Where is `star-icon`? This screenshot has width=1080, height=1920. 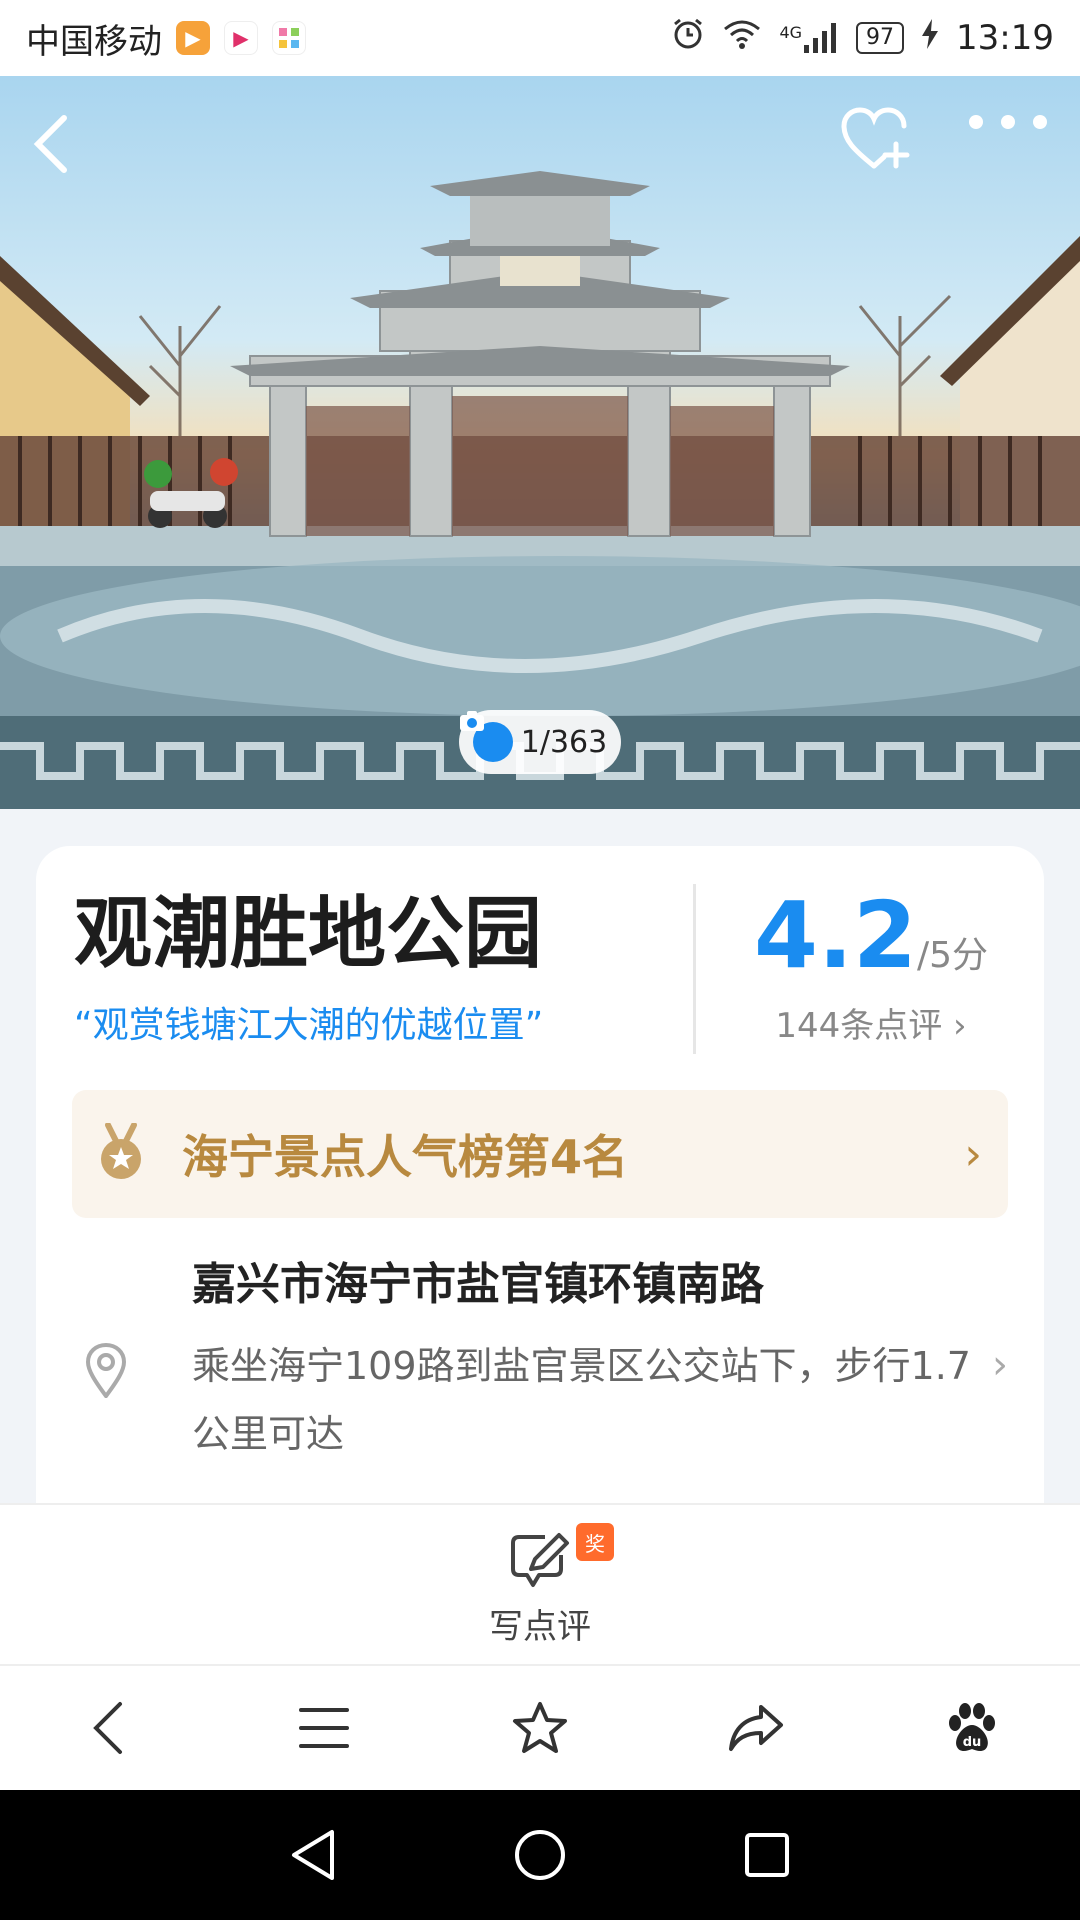 star-icon is located at coordinates (540, 1727).